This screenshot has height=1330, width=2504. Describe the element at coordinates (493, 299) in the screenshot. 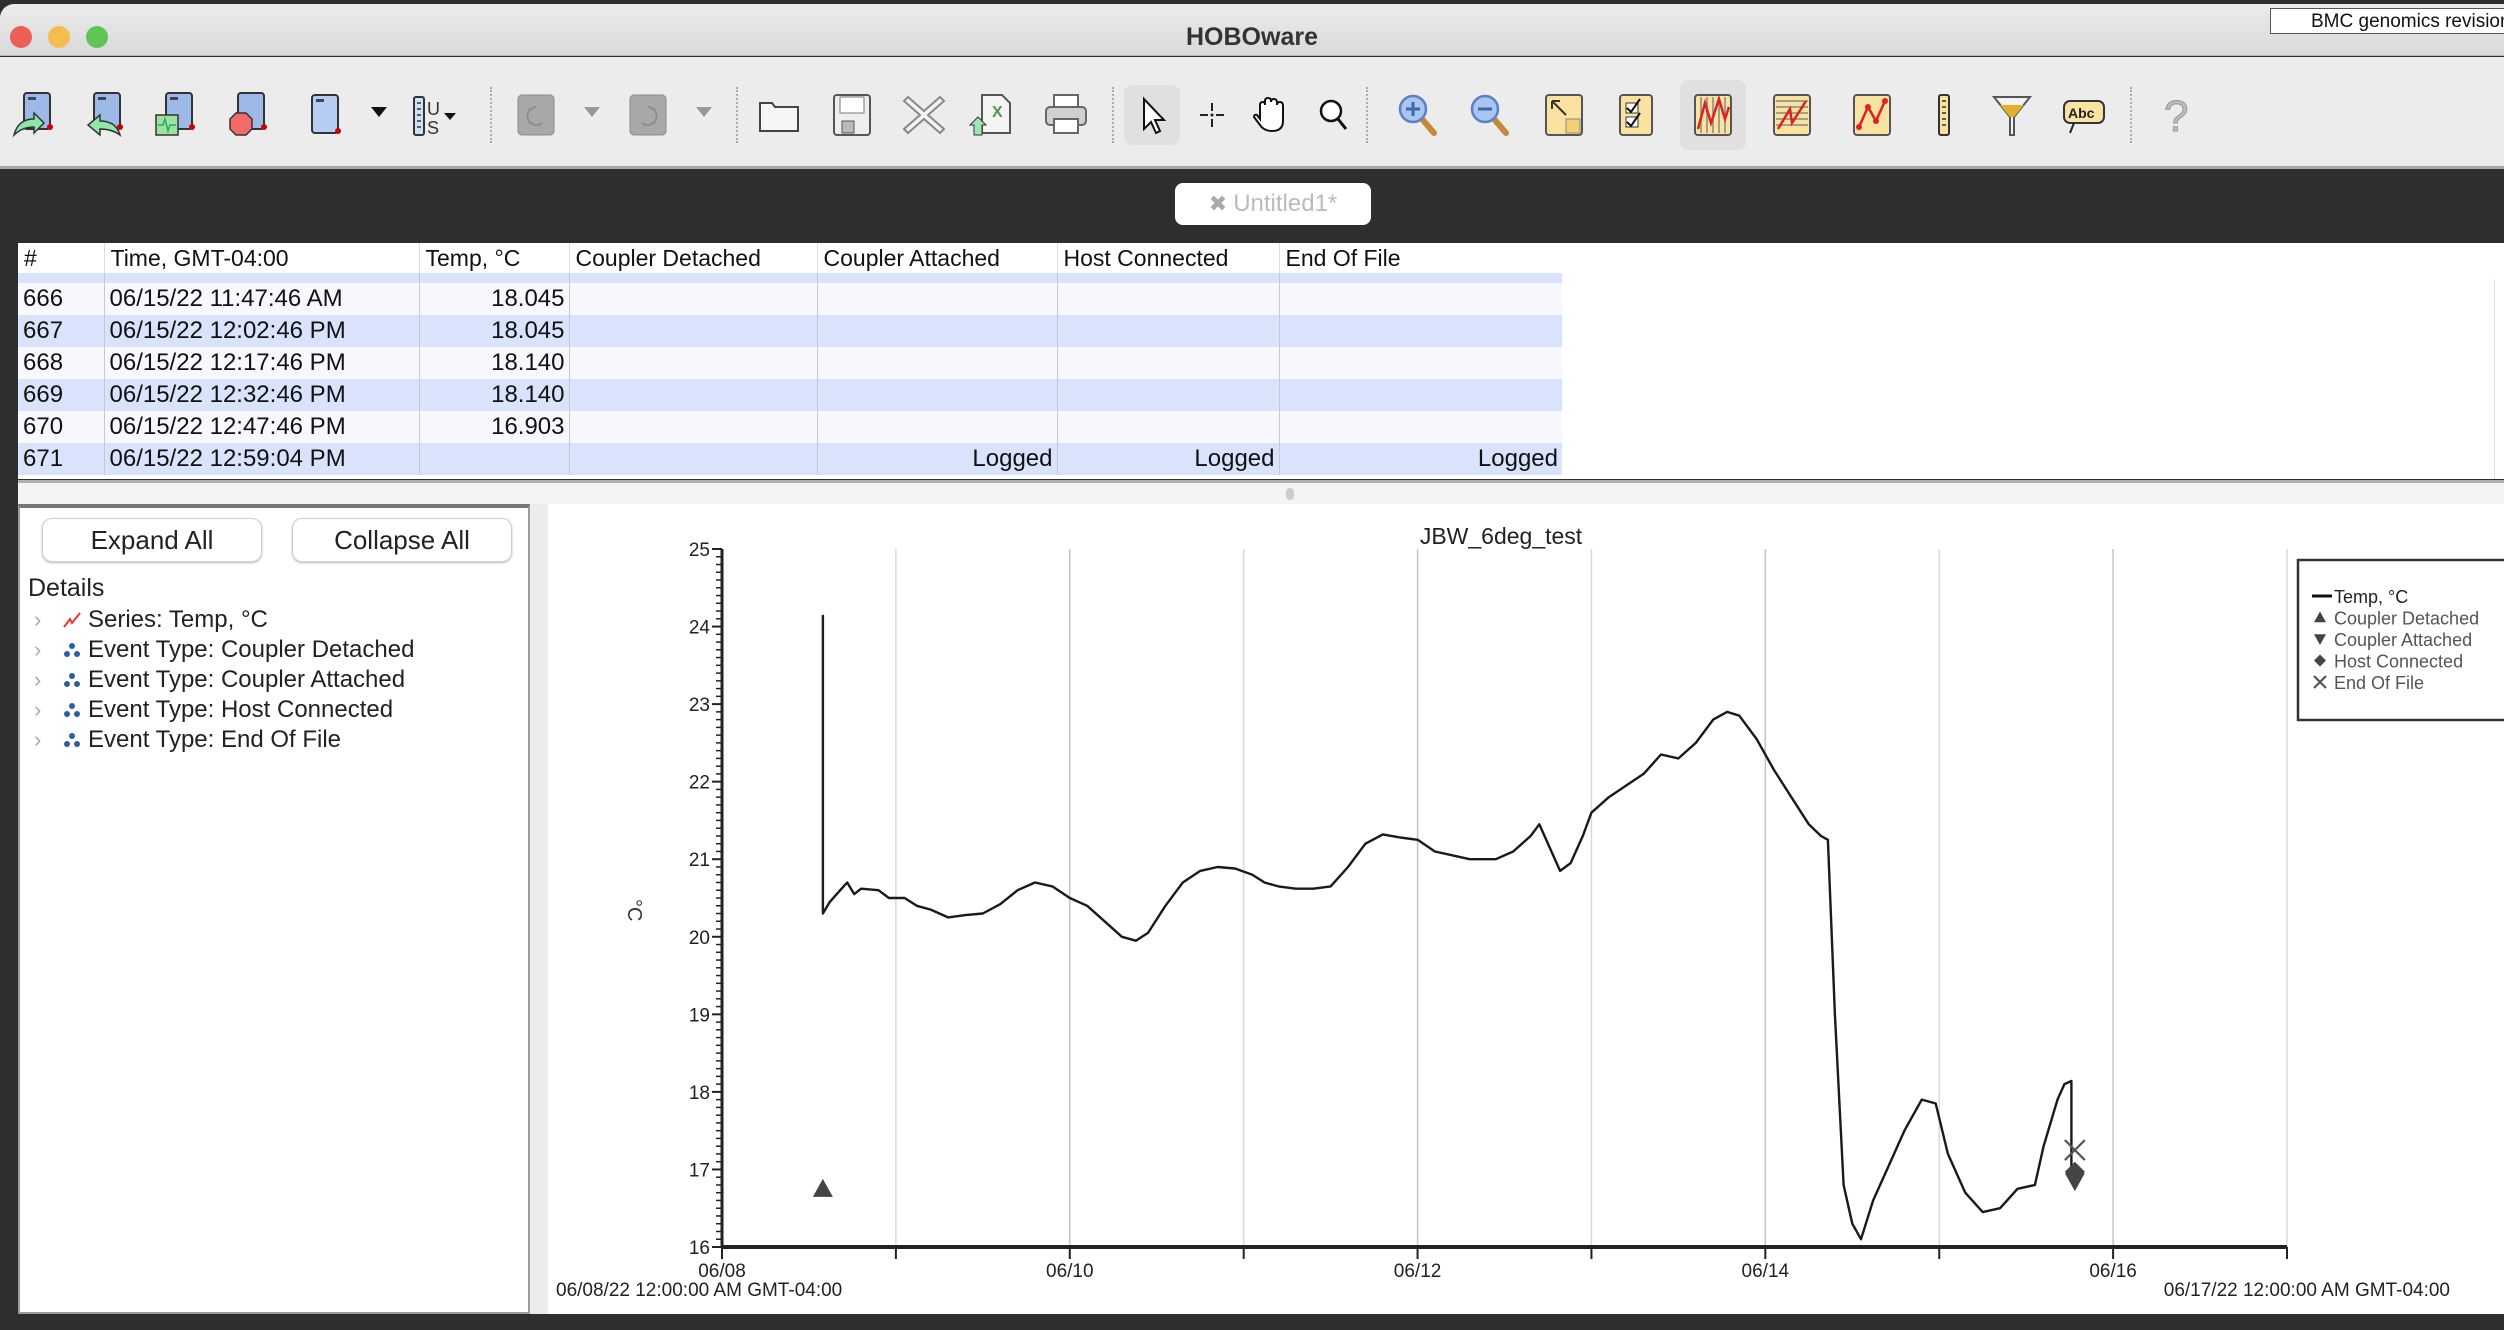

I see `table-cell: 18.045` at that location.